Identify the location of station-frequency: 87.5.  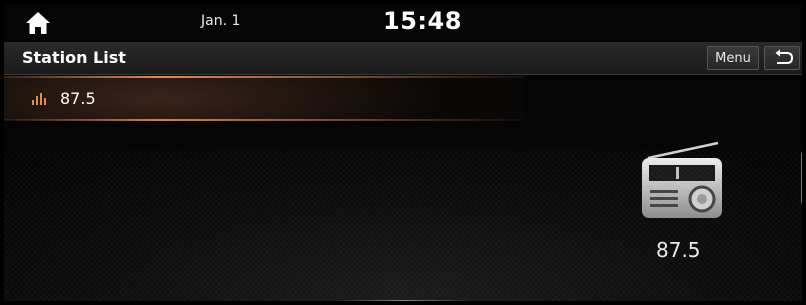
(78, 98).